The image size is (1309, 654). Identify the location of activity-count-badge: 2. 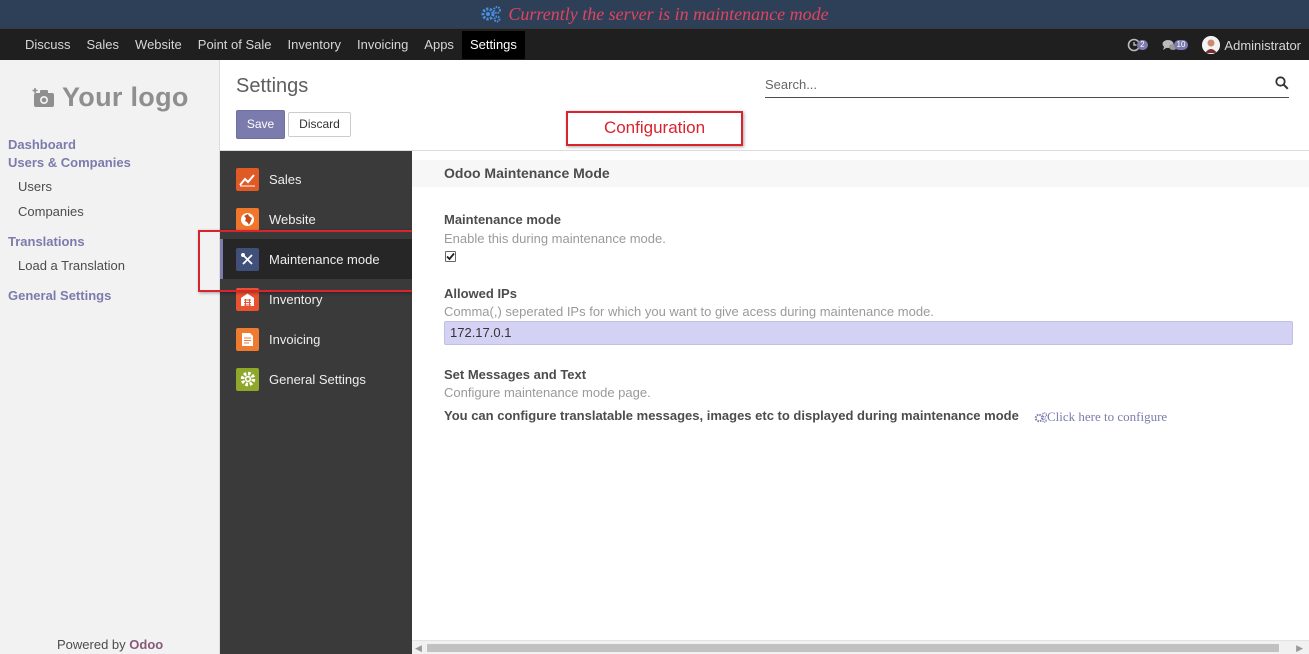
(1142, 45).